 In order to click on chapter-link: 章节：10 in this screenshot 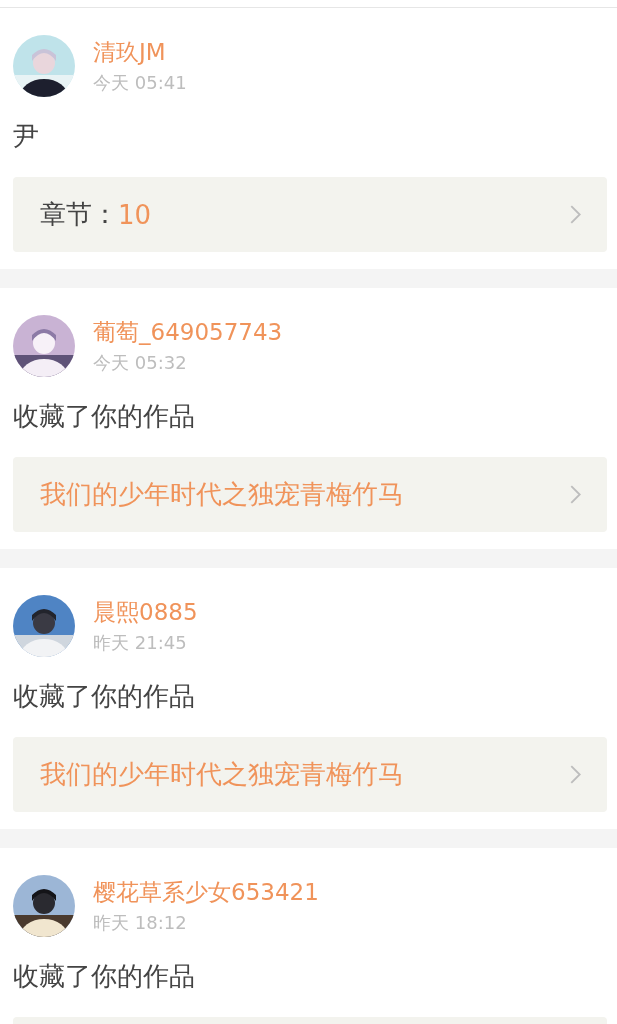, I will do `click(310, 214)`.